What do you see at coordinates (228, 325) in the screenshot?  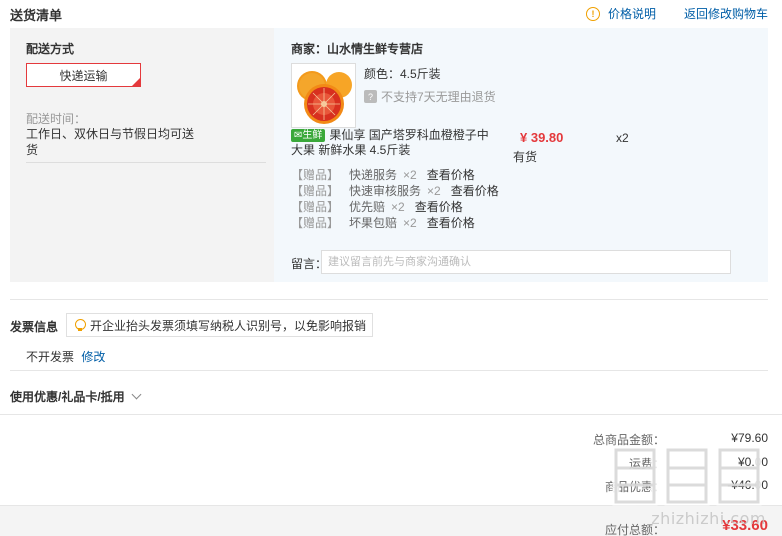 I see `invoice-tip-text: 开企业抬头发票须填写纳税人识别号，以免影响报销` at bounding box center [228, 325].